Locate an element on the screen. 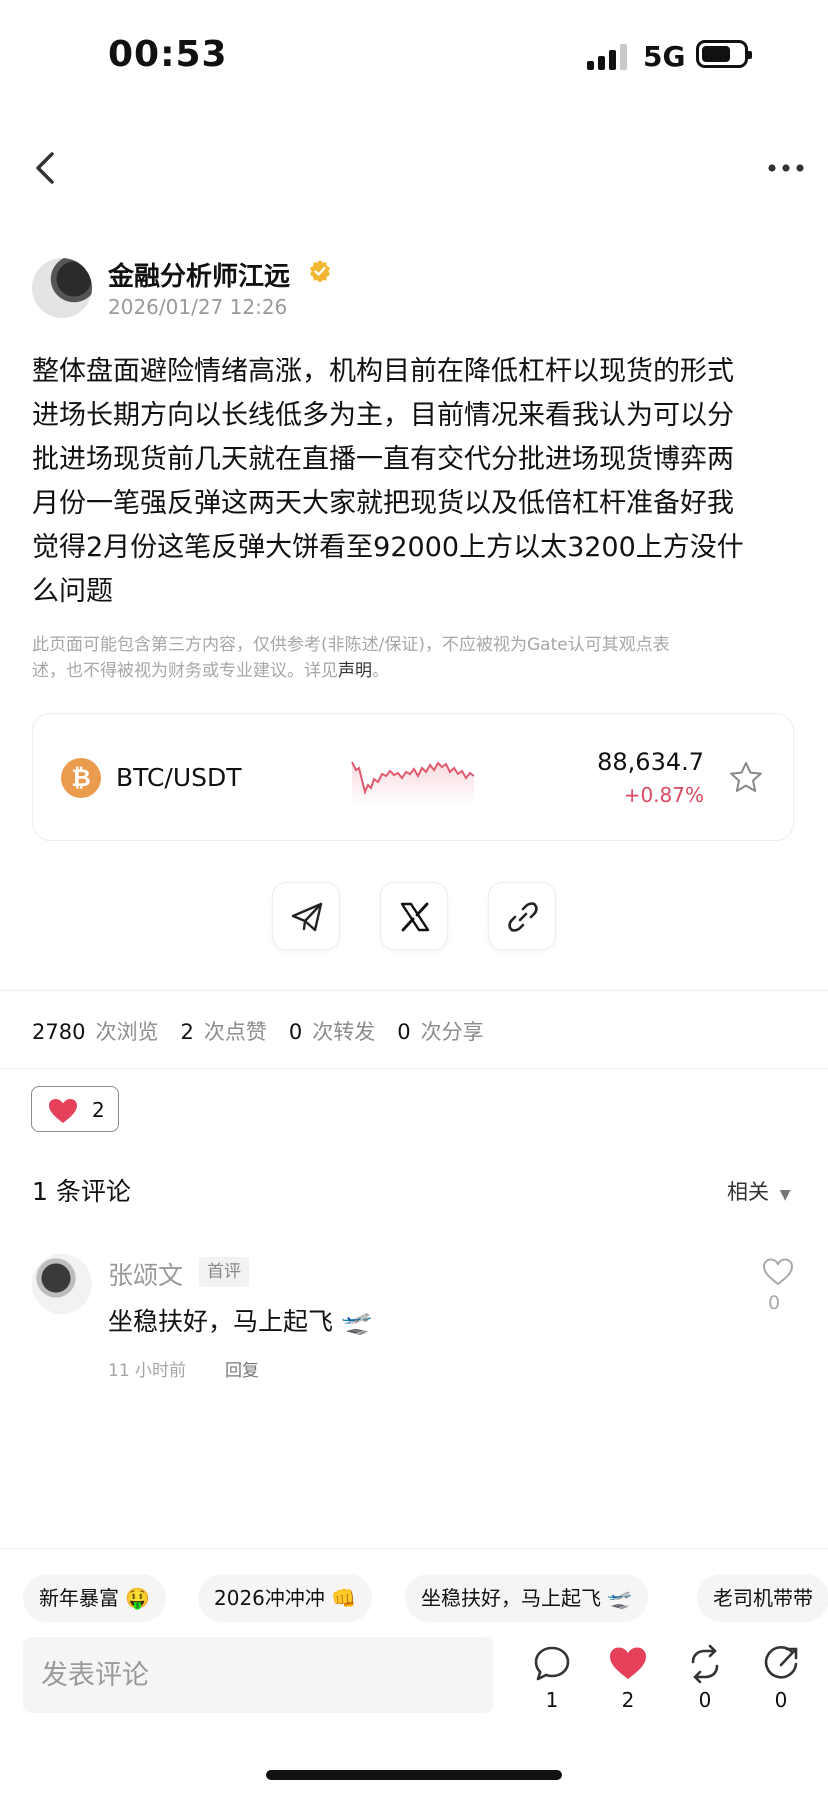  telegram-icon is located at coordinates (307, 917).